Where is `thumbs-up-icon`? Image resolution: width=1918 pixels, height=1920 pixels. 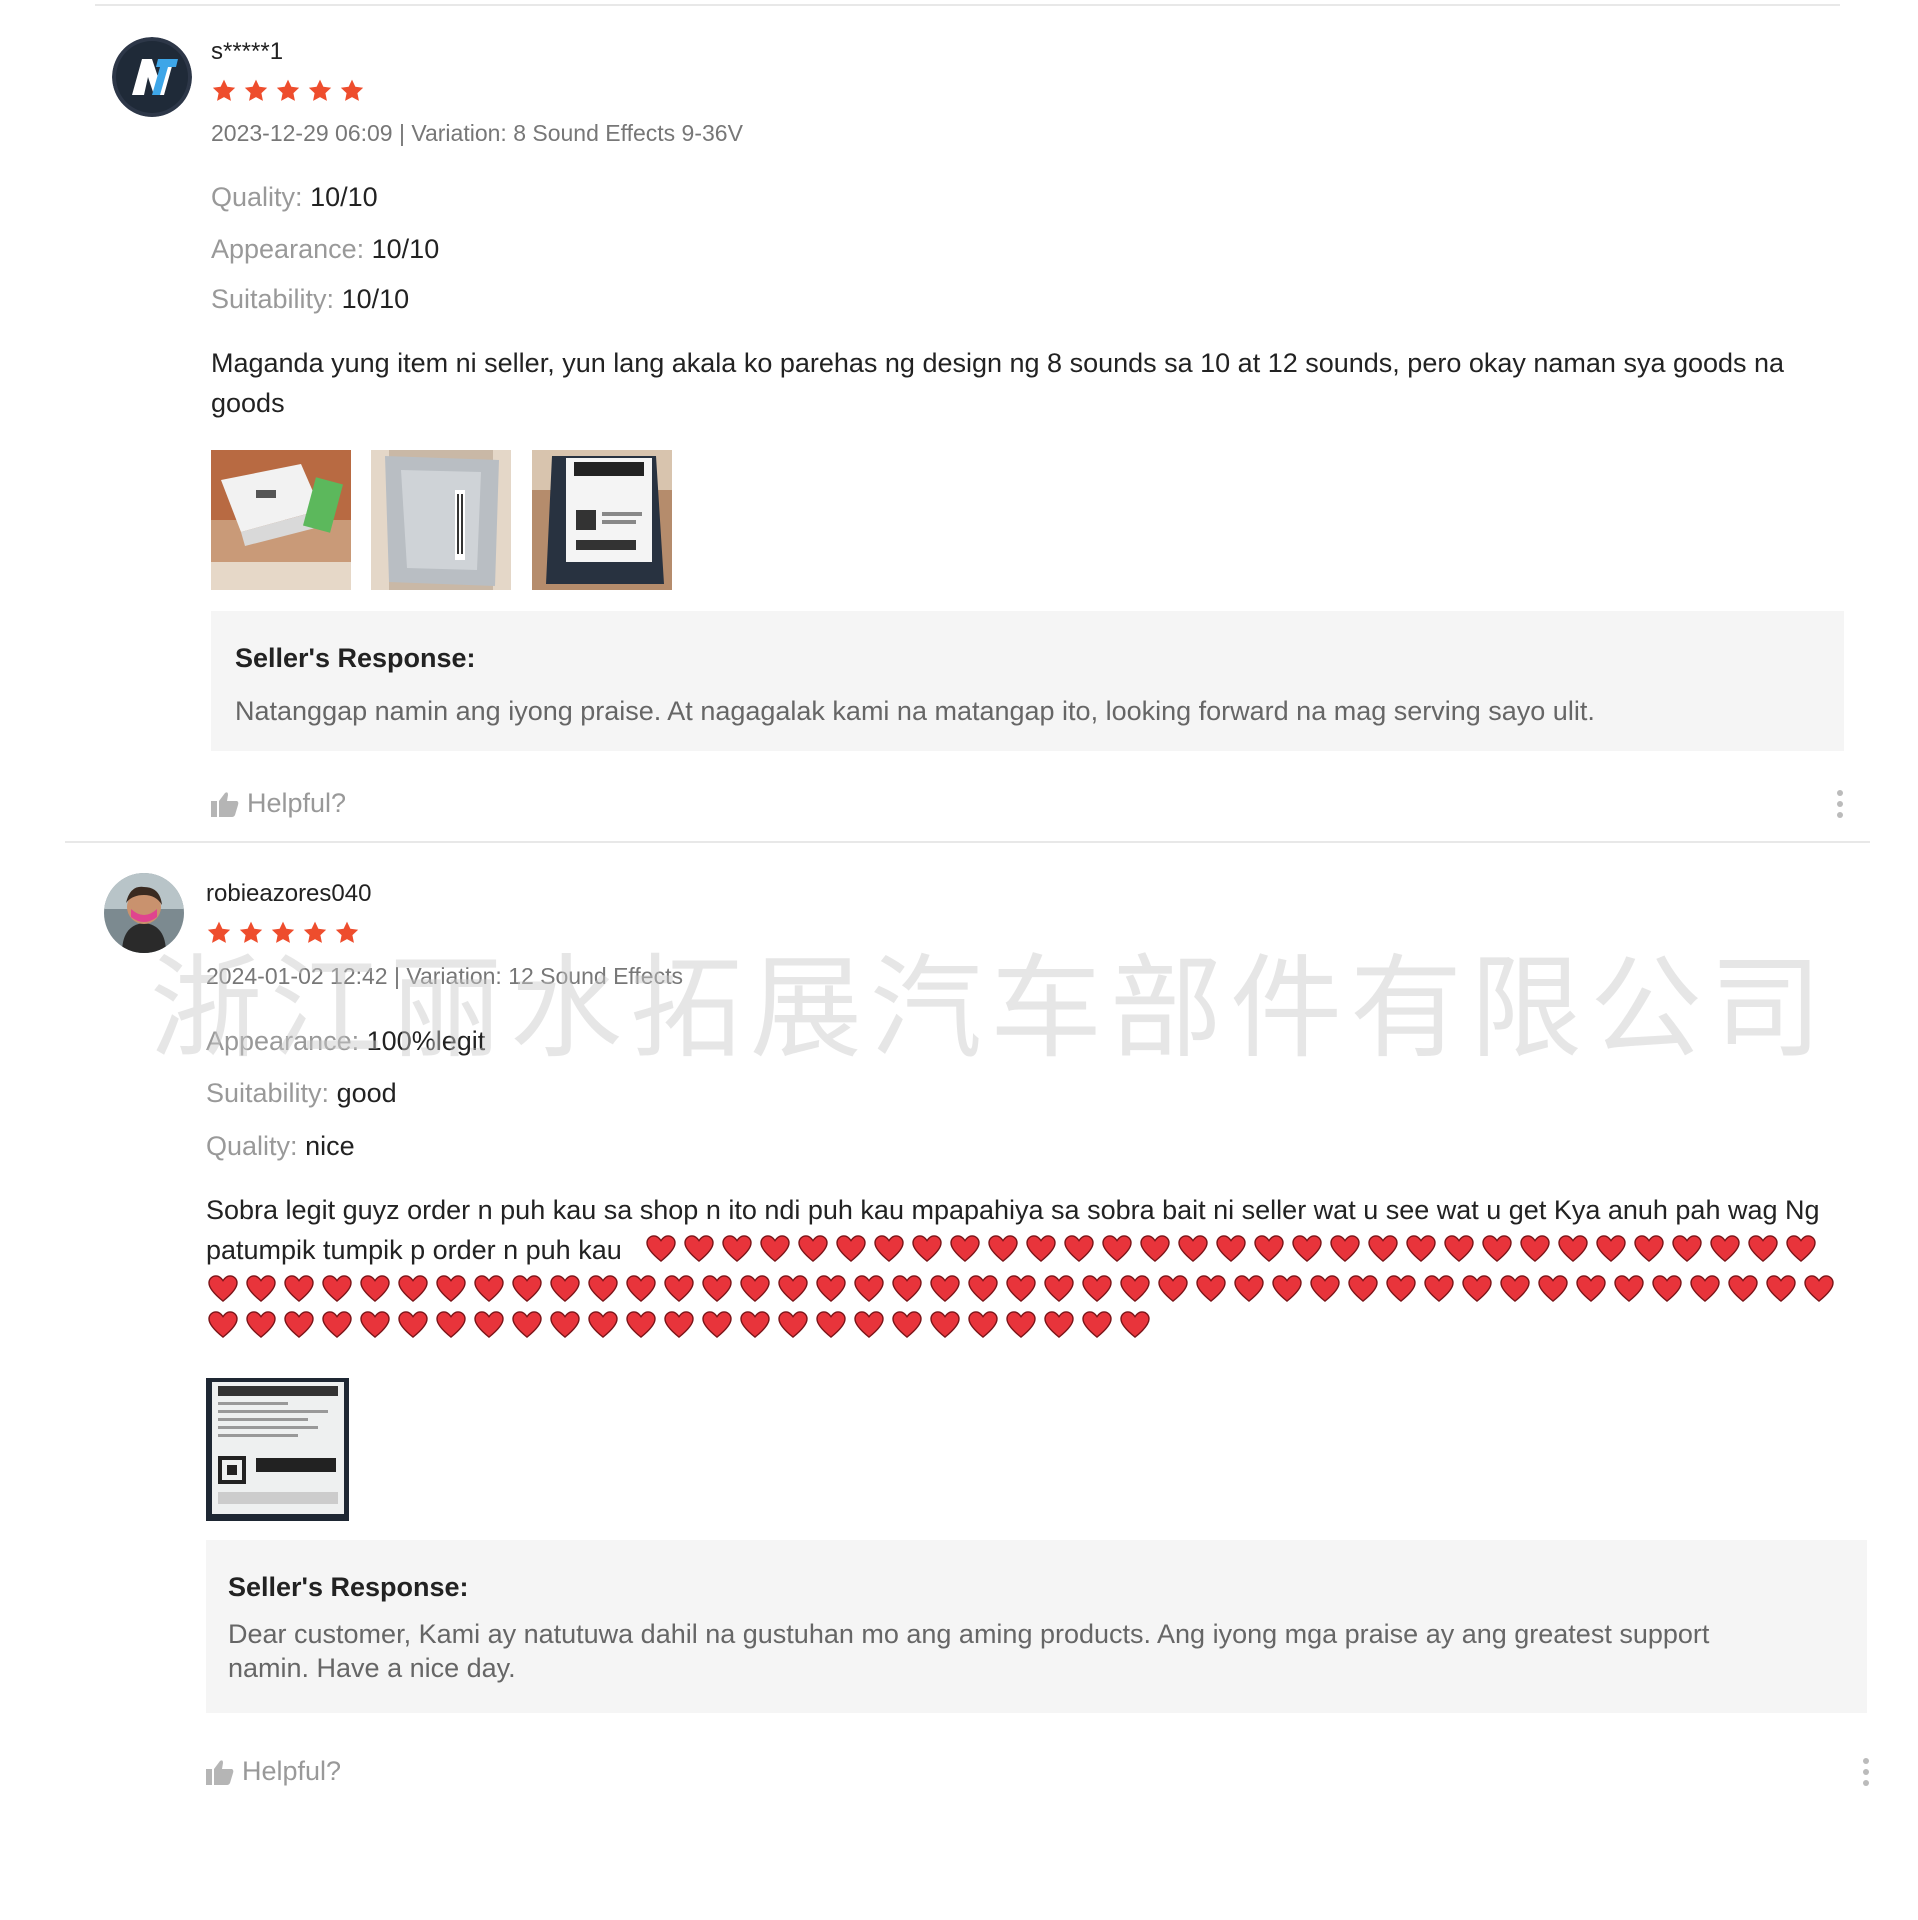 thumbs-up-icon is located at coordinates (225, 804).